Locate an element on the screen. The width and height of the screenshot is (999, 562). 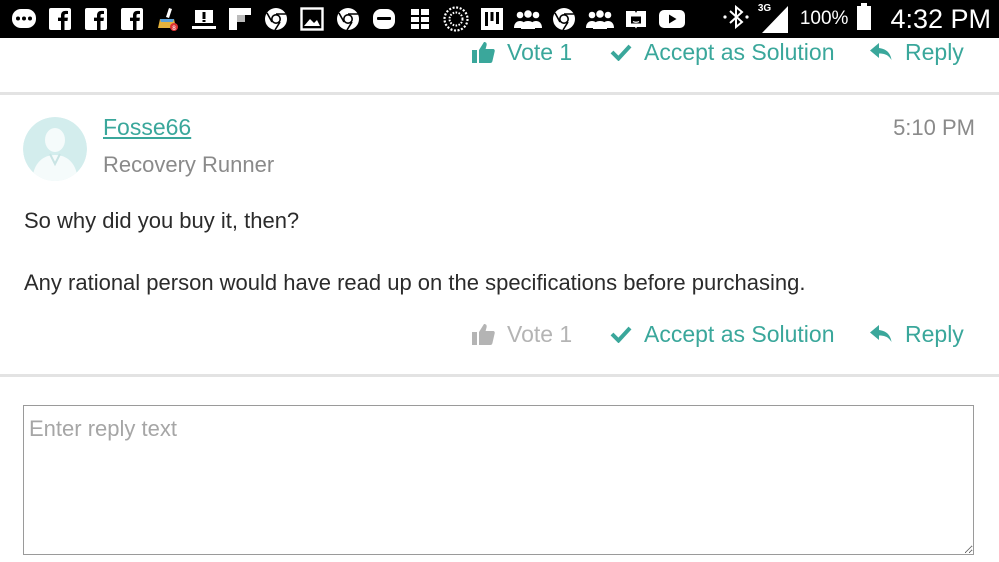
brick-icon is located at coordinates (420, 19).